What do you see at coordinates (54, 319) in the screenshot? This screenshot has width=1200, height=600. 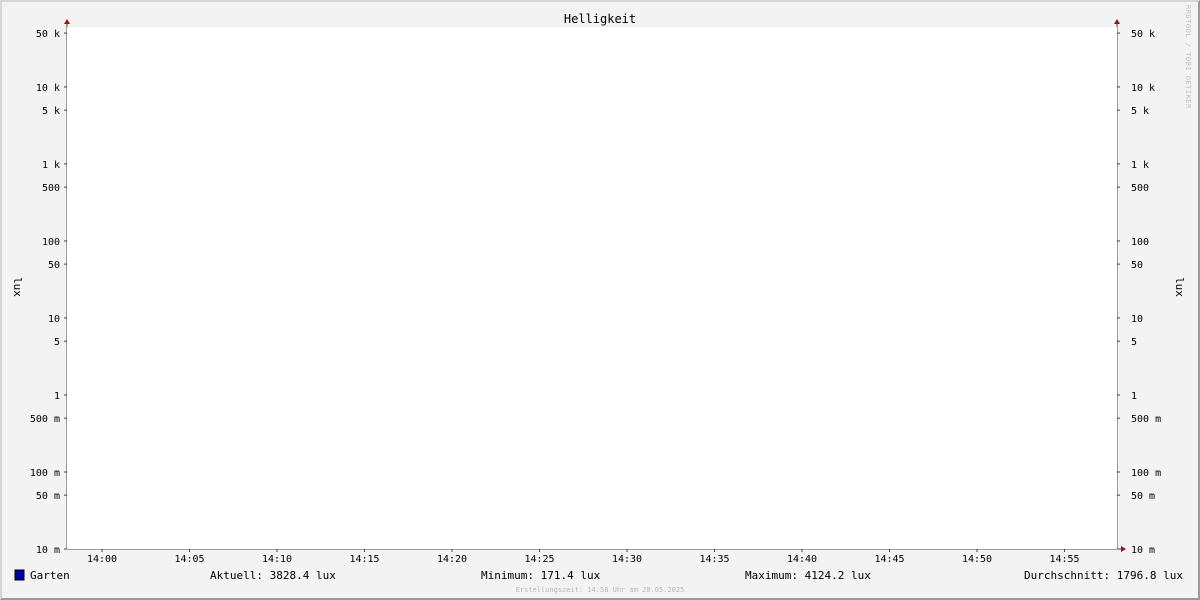 I see `y-tick-label-left: 10` at bounding box center [54, 319].